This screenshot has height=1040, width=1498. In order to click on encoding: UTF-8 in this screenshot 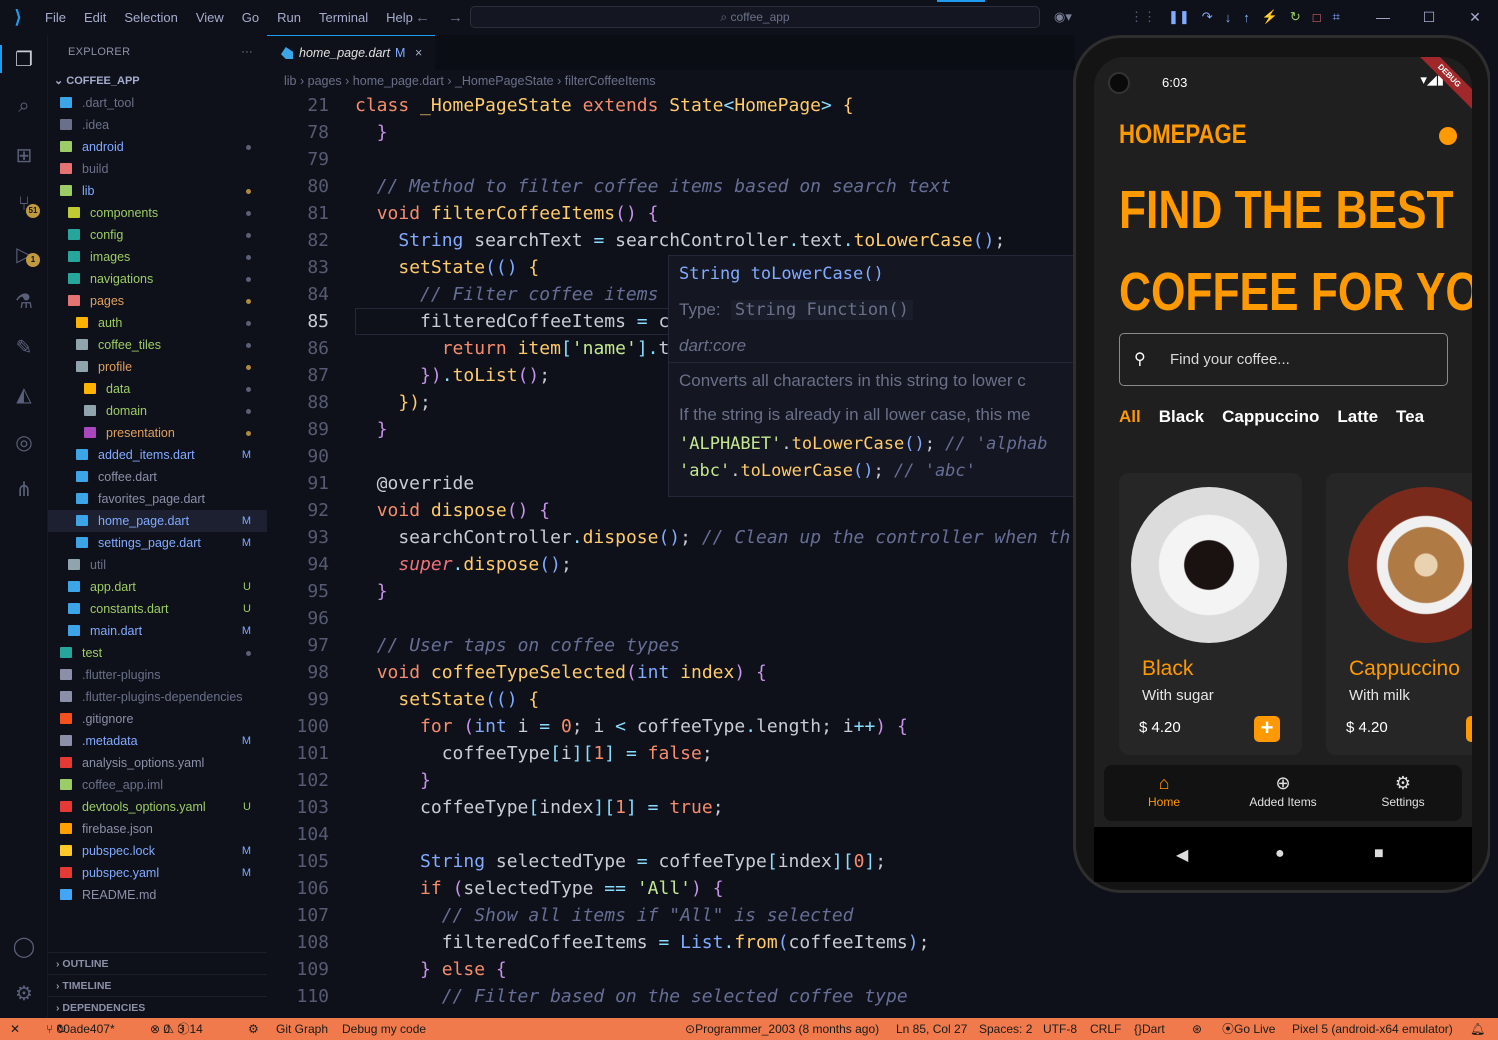, I will do `click(1060, 1029)`.